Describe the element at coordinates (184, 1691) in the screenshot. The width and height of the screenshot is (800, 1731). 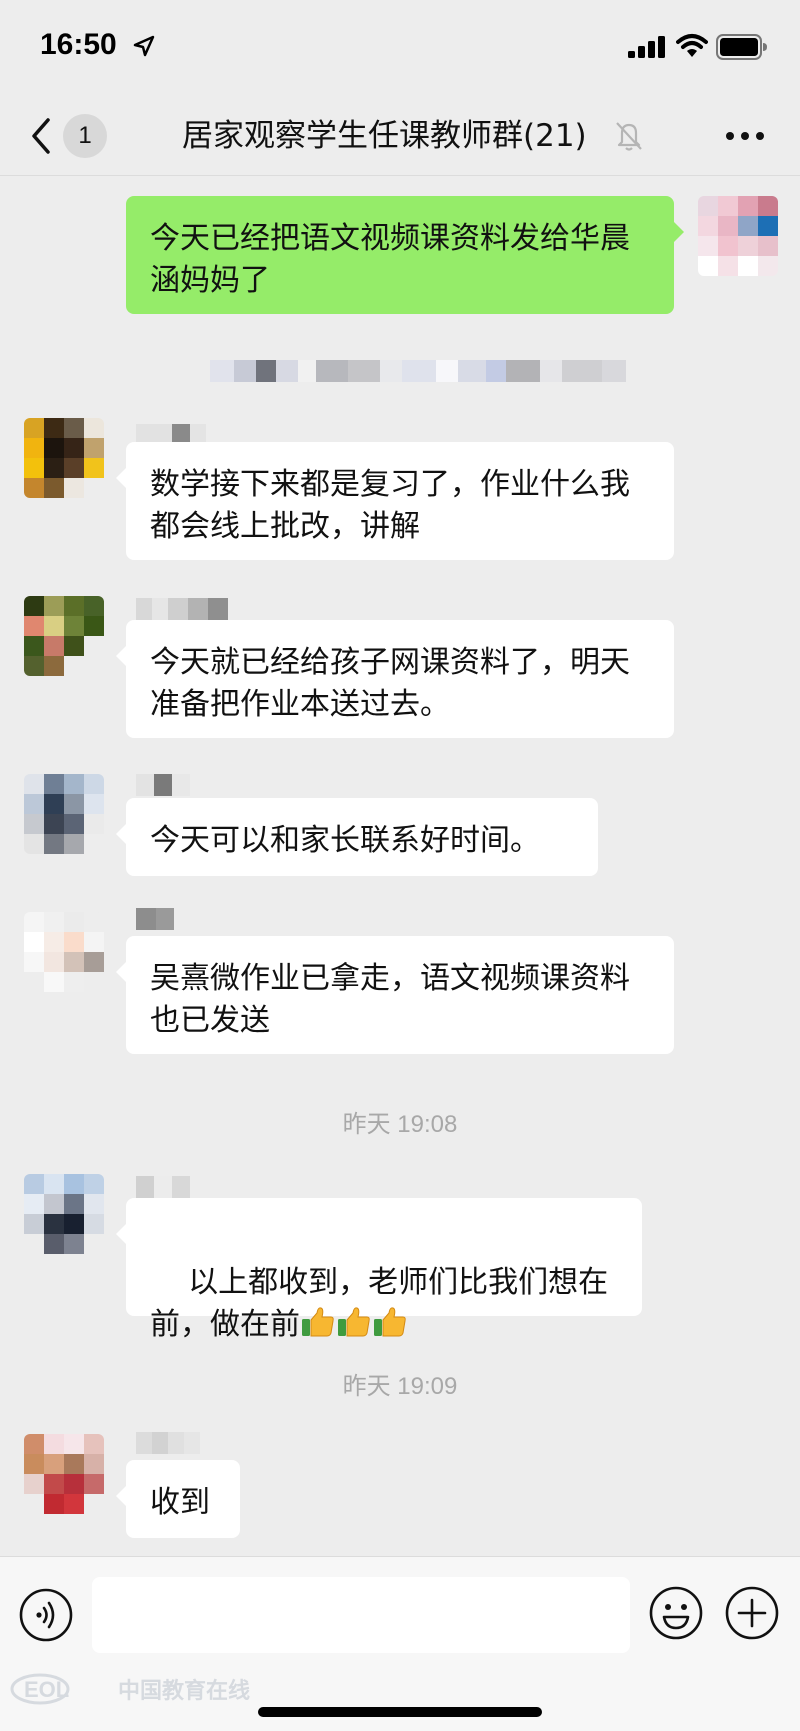
I see `watermark-text: 中国教育在线` at that location.